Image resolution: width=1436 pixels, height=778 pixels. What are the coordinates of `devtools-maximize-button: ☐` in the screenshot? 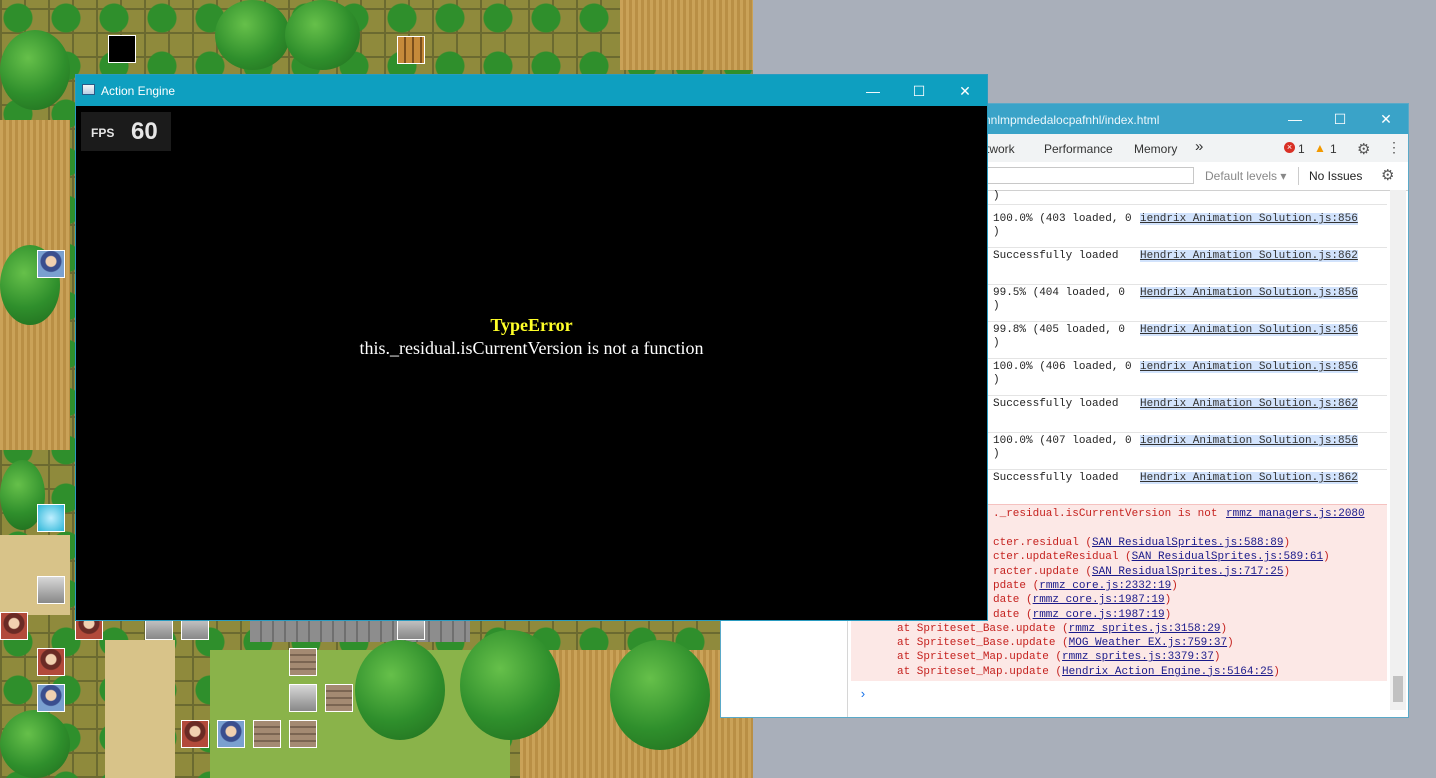 It's located at (1340, 119).